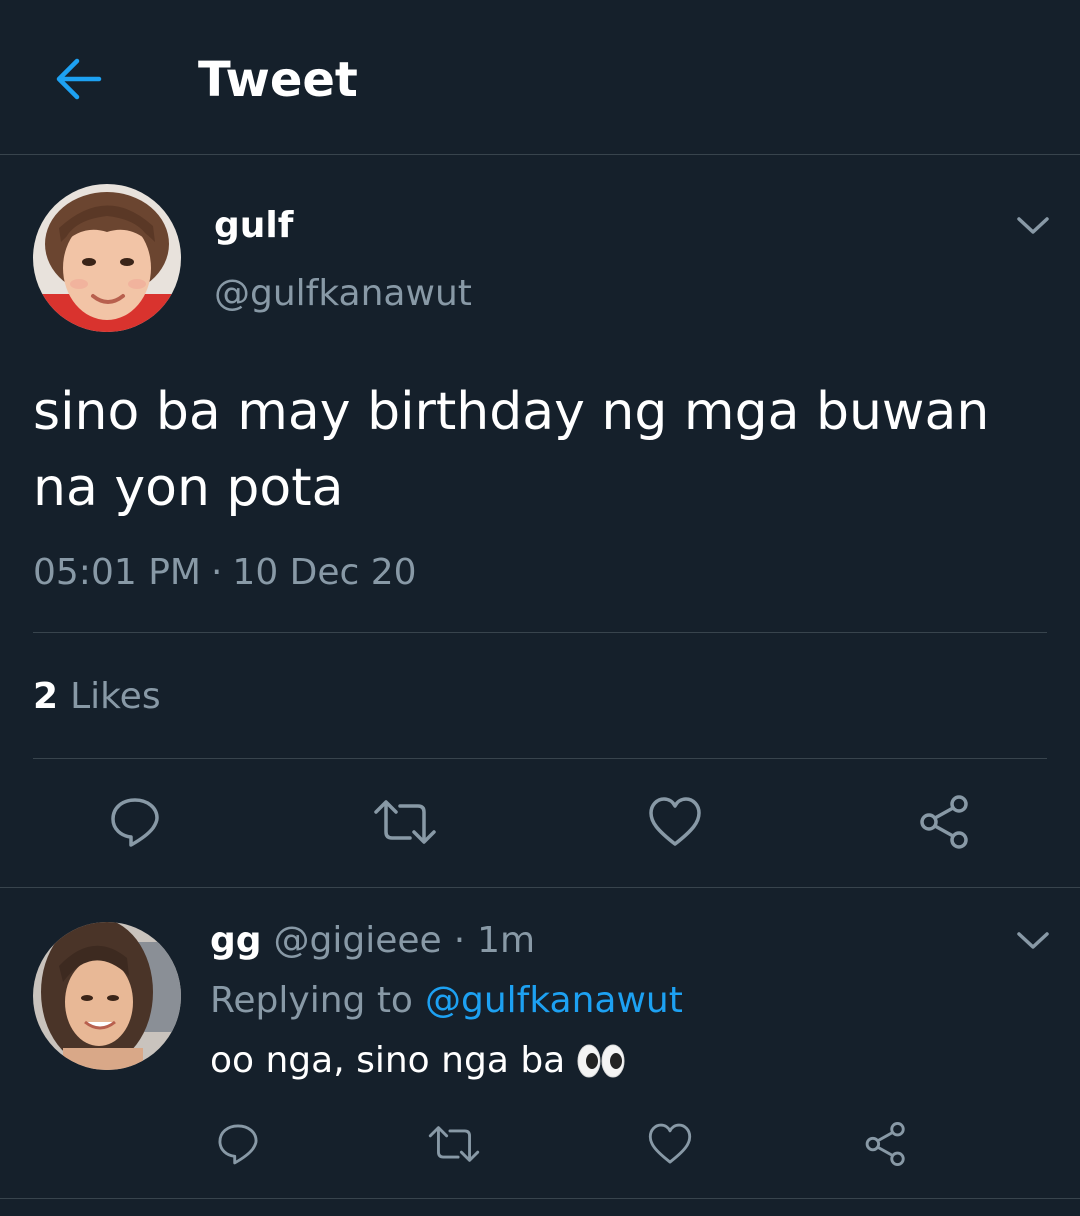 This screenshot has width=1080, height=1216. Describe the element at coordinates (225, 573) in the screenshot. I see `tweet-timestamp: 05:01 PM · 10 Dec 20` at that location.